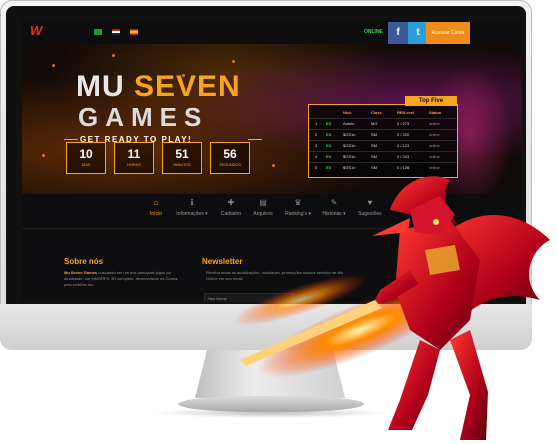 The image size is (558, 444). What do you see at coordinates (230, 158) in the screenshot?
I see `countdown-seconds: 56 SEGUNDOS` at bounding box center [230, 158].